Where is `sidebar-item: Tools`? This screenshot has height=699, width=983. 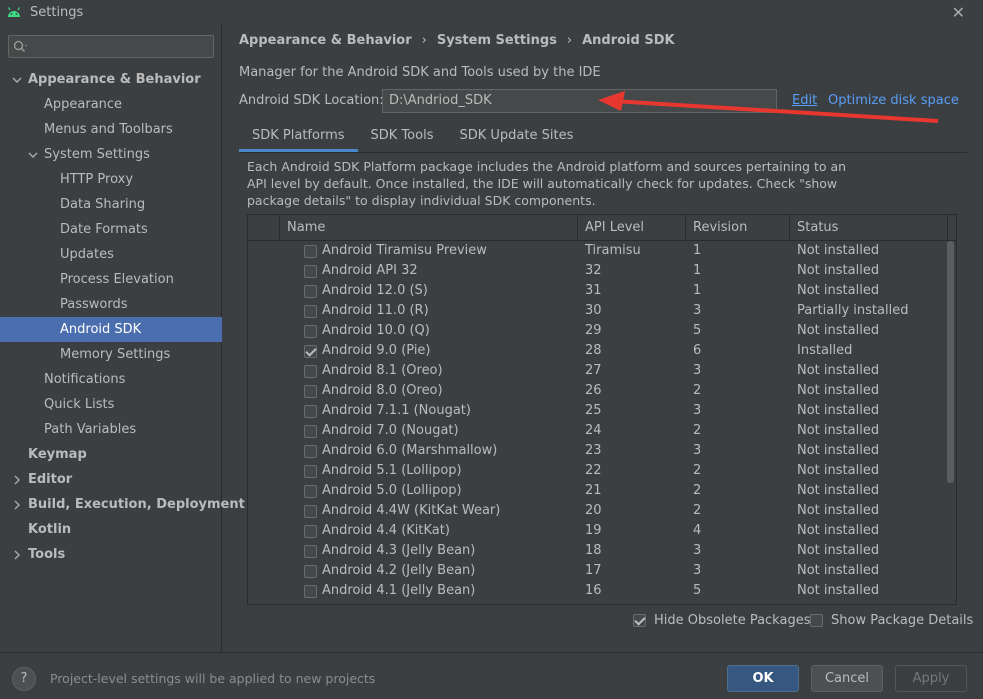 sidebar-item: Tools is located at coordinates (111, 554).